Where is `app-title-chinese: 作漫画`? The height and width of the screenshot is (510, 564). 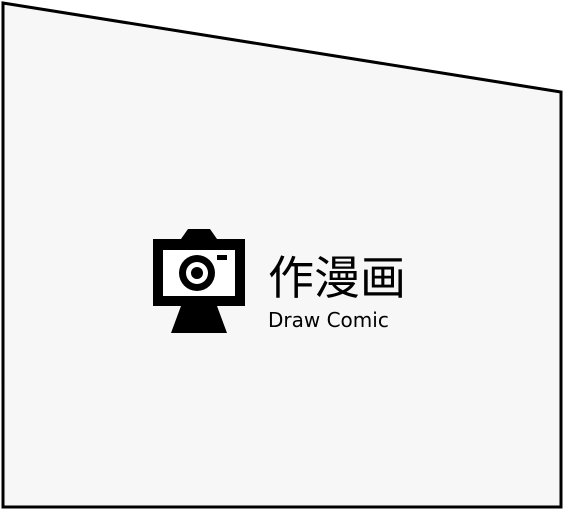
app-title-chinese: 作漫画 is located at coordinates (337, 278).